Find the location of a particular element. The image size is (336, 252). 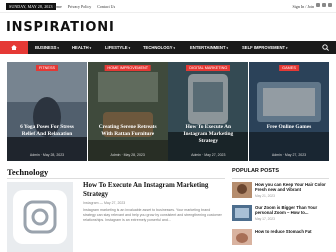

popular-post: How to reduce Stomach Fat is located at coordinates (280, 240).